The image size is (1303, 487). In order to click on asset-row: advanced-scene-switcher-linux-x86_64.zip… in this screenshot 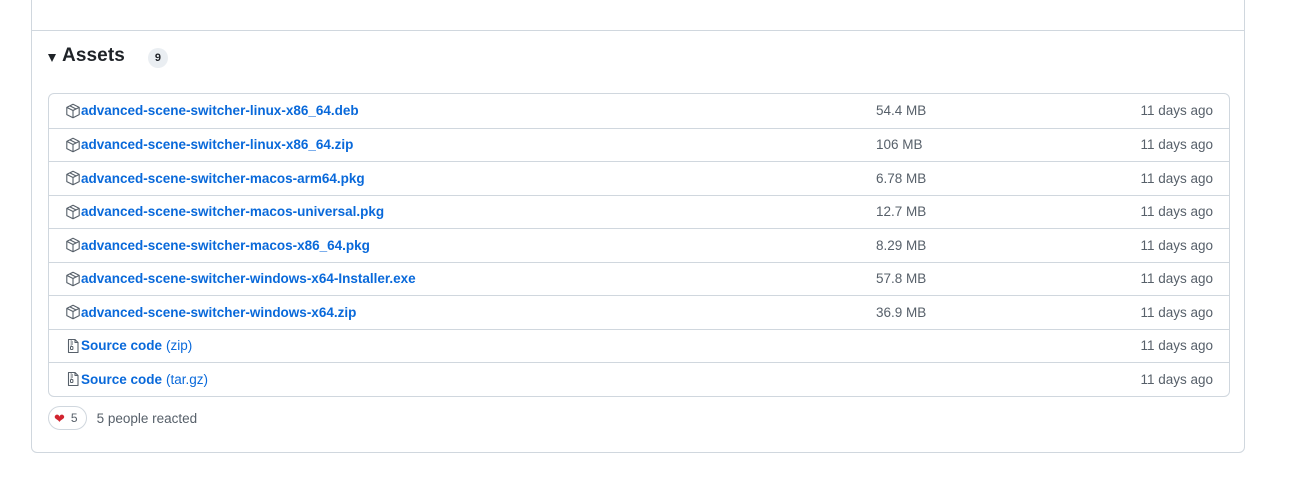, I will do `click(639, 144)`.